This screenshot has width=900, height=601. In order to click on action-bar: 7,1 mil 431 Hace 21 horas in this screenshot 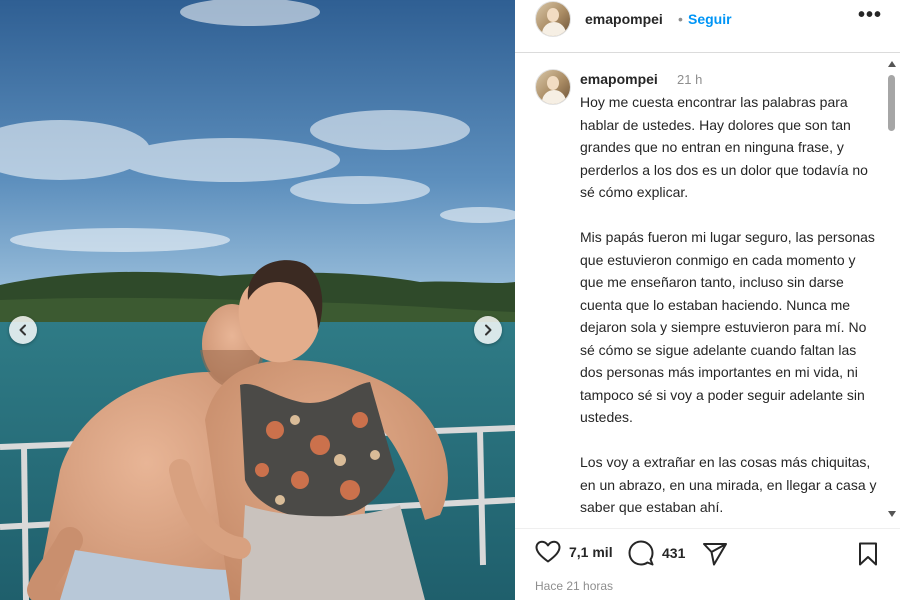, I will do `click(707, 564)`.